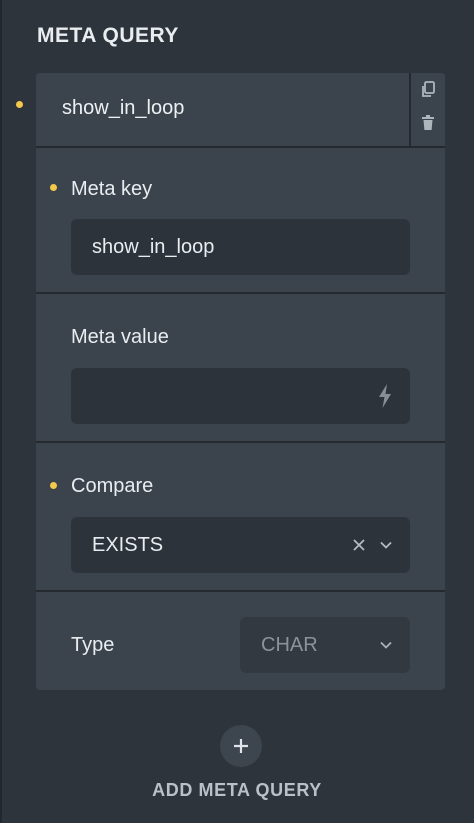 The height and width of the screenshot is (823, 474). I want to click on add-meta-query-label: ADD META QUERY, so click(237, 790).